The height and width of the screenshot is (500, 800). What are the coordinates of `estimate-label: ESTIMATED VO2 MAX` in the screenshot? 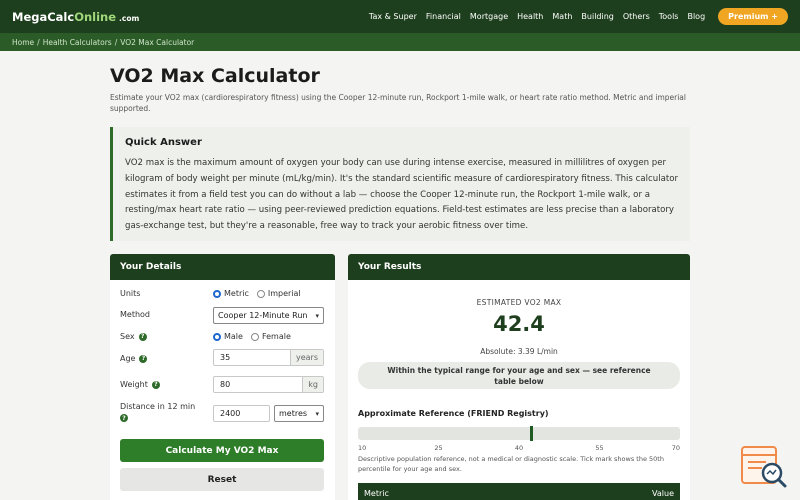 It's located at (519, 302).